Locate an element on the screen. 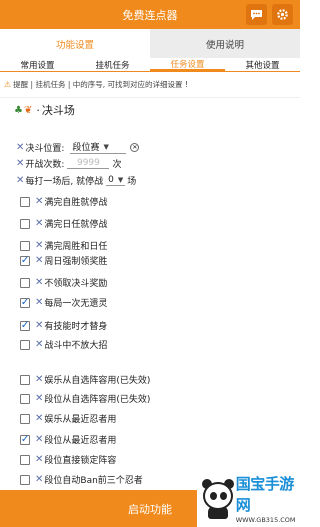  title-bar: 免费连点器 is located at coordinates (150, 14).